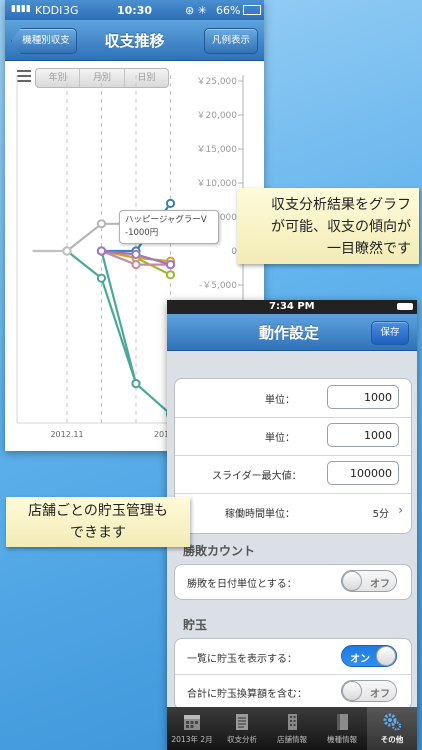 This screenshot has height=750, width=422. I want to click on settings-row: スライダー最大値： 100000, so click(293, 474).